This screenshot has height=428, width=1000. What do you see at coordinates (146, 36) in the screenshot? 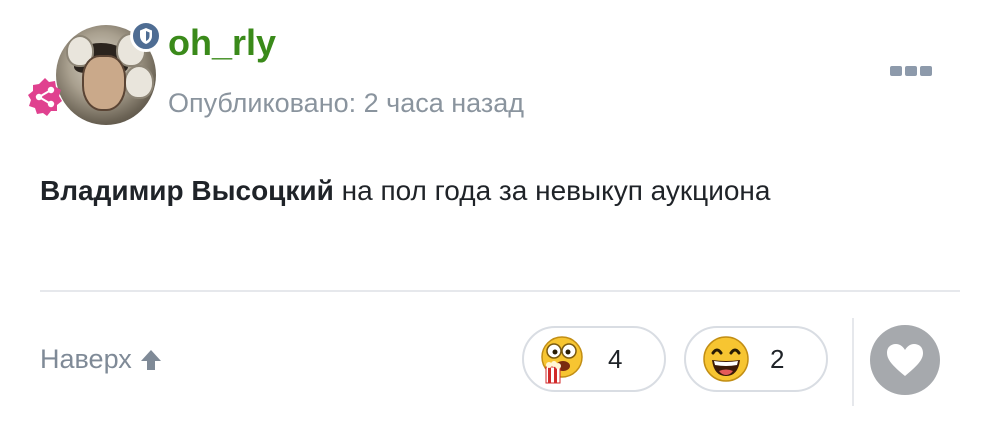
I see `shield-badge-icon` at bounding box center [146, 36].